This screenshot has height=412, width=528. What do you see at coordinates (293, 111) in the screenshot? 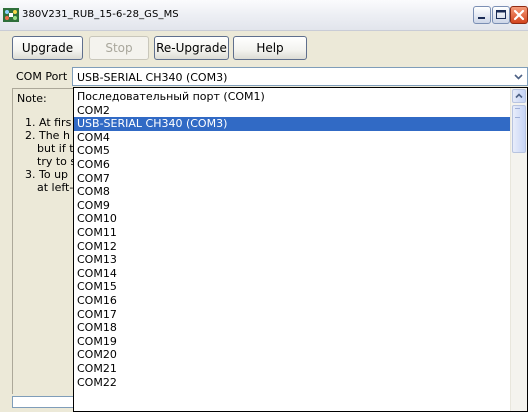
I see `dropdown-option-com2: COM2` at bounding box center [293, 111].